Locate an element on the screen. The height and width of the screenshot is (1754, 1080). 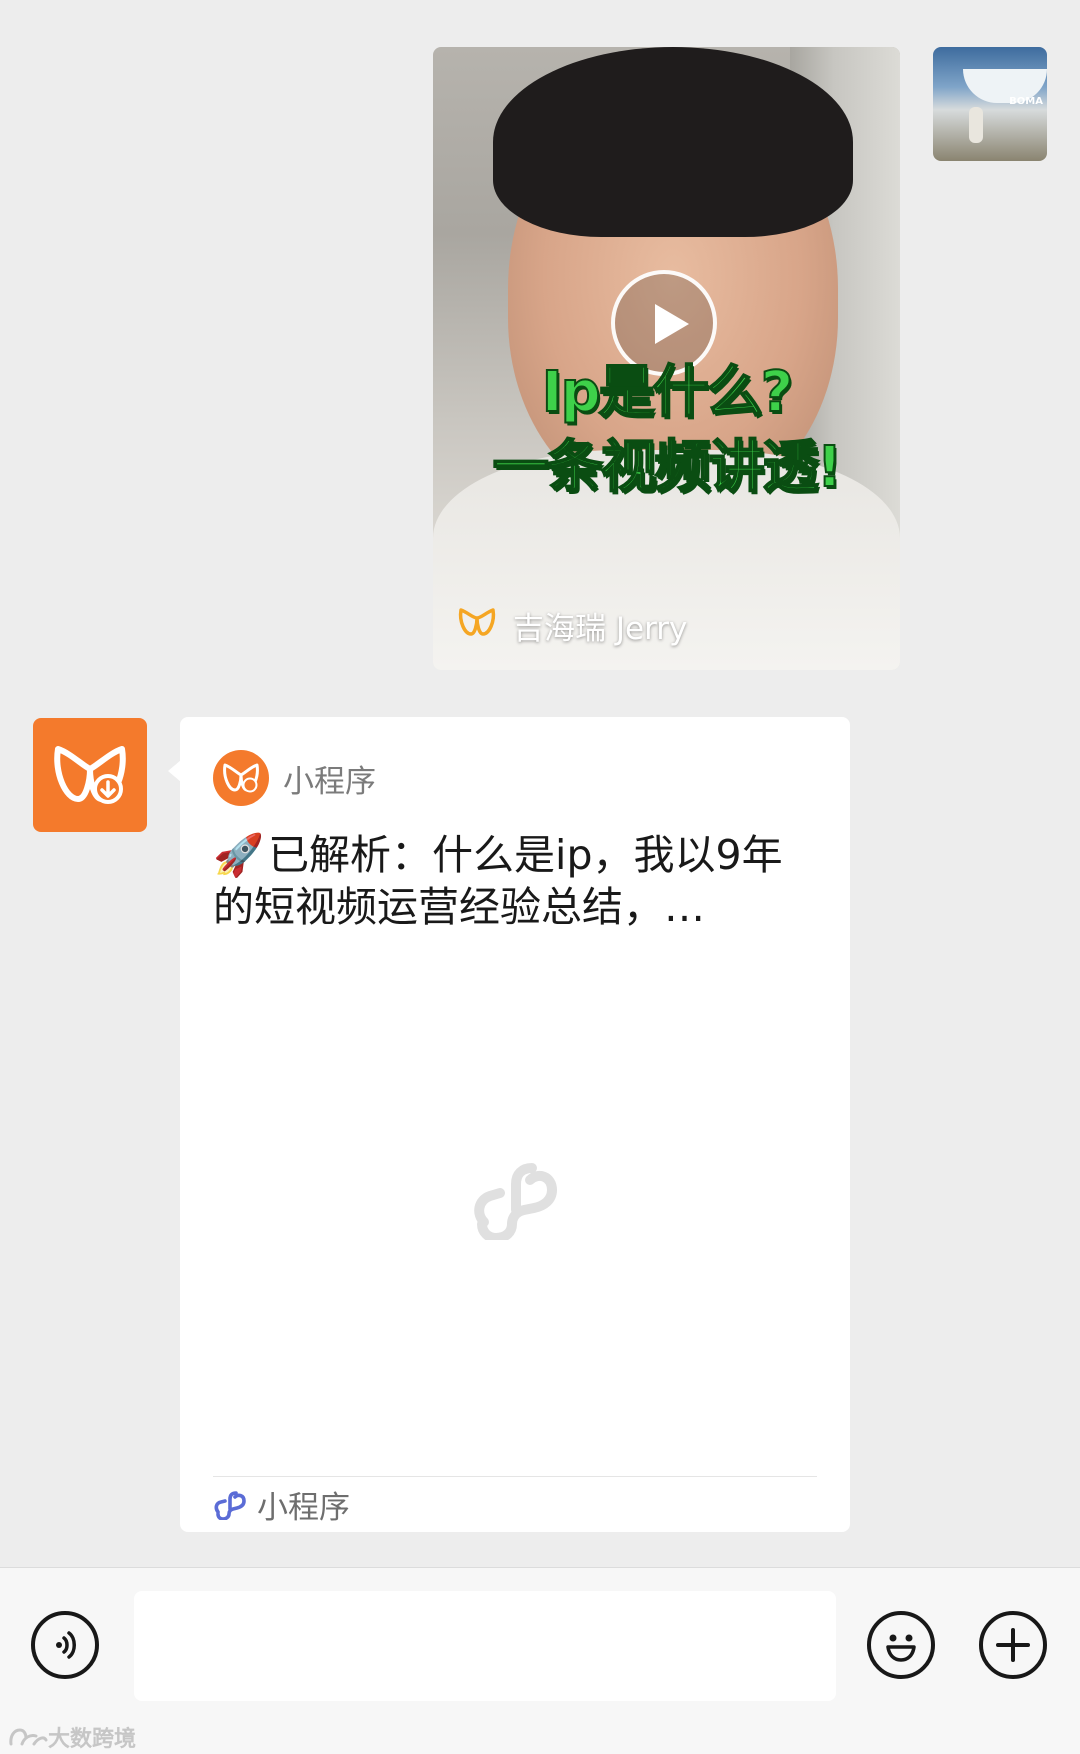
mini-program-name: 小程序 is located at coordinates (329, 781).